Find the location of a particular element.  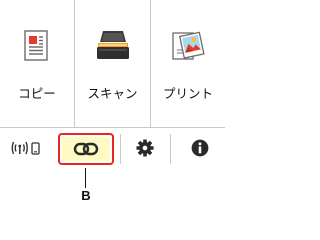

toolbar-divider is located at coordinates (170, 149).